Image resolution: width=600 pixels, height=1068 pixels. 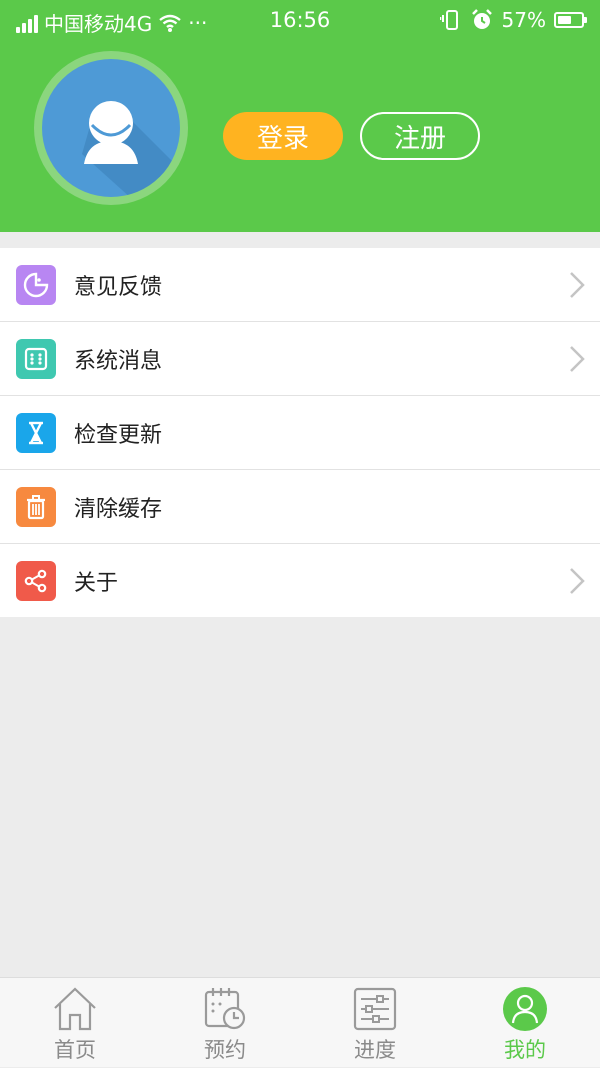 What do you see at coordinates (118, 287) in the screenshot?
I see `menu-item-label: 意见反馈` at bounding box center [118, 287].